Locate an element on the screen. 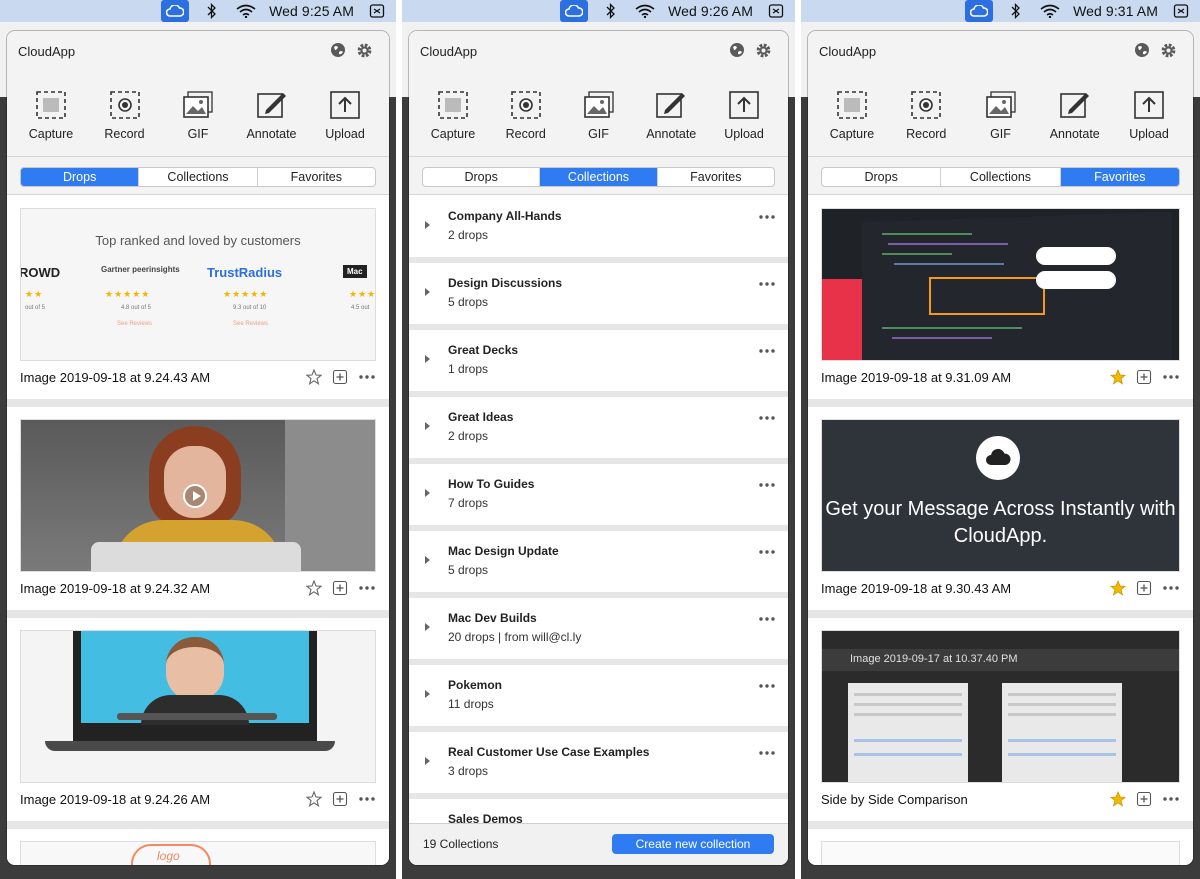  favorite-item is located at coordinates (1000, 847).